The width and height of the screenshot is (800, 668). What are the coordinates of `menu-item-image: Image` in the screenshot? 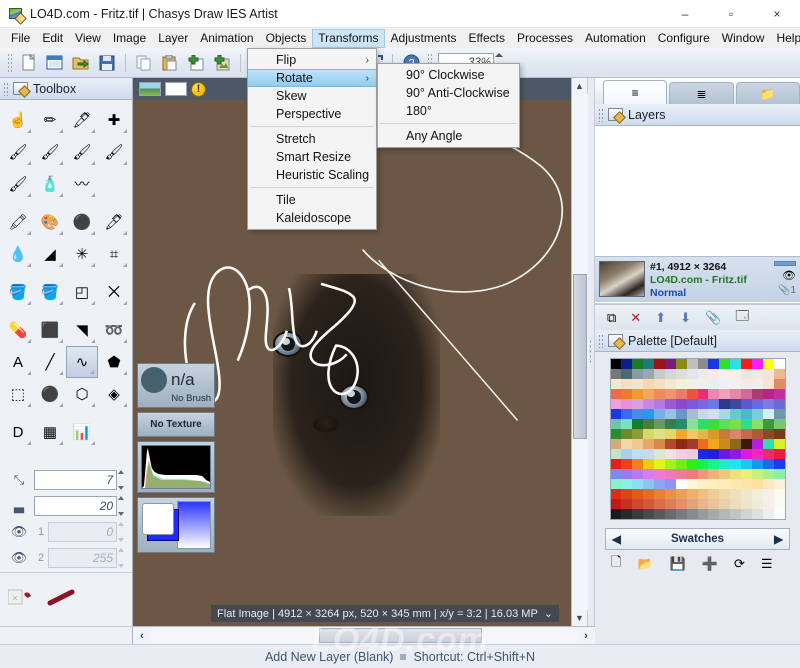 It's located at (129, 38).